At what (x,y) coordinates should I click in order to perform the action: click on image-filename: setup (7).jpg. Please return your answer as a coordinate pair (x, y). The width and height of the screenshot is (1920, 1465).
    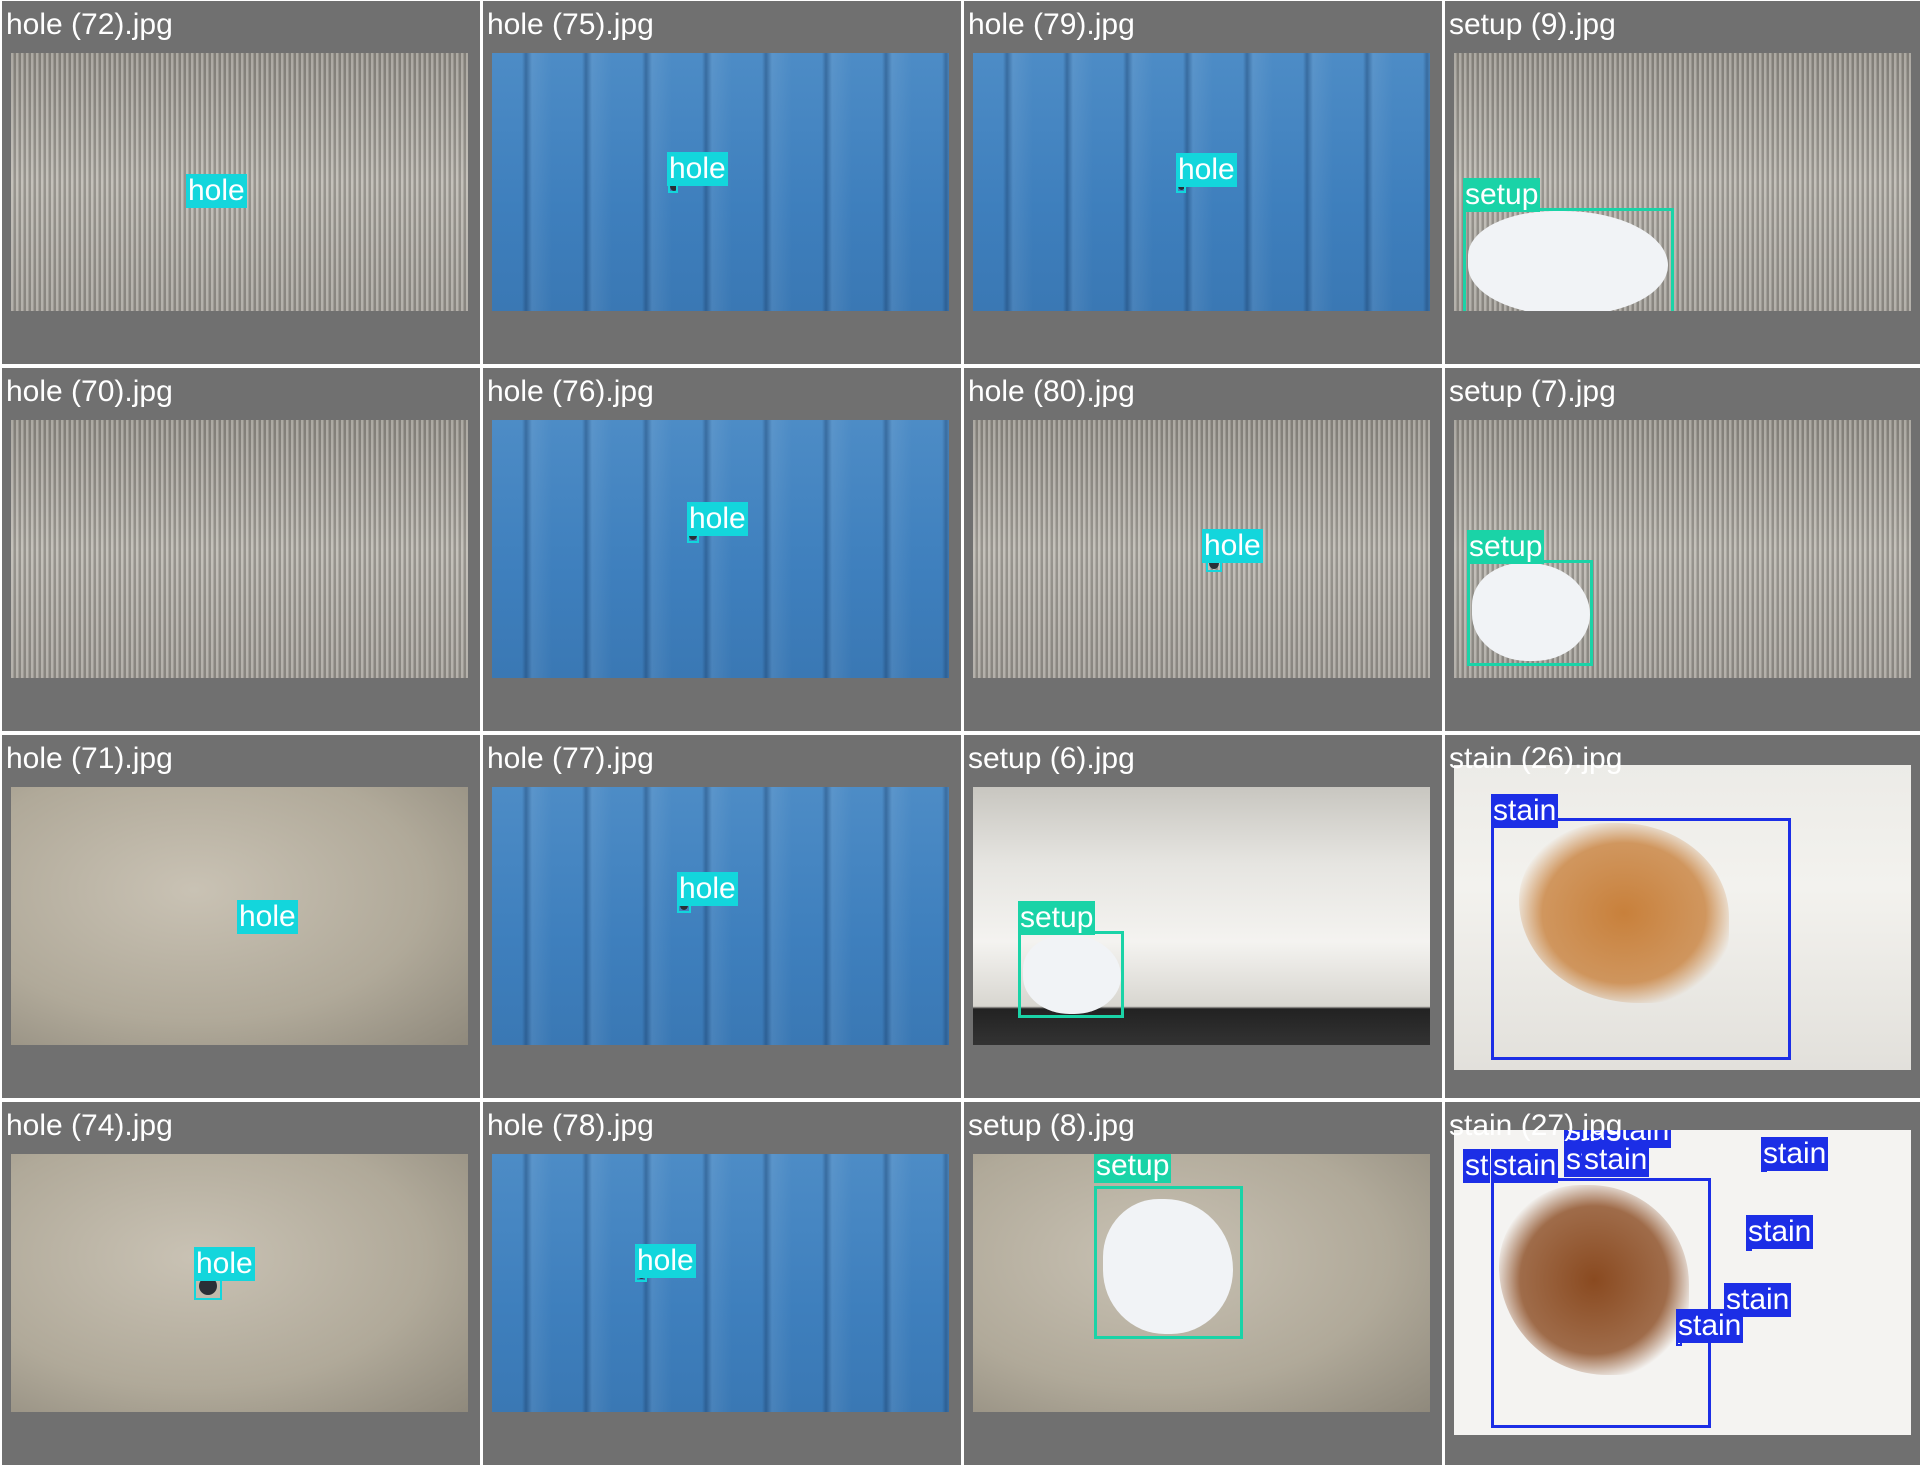
    Looking at the image, I should click on (1532, 391).